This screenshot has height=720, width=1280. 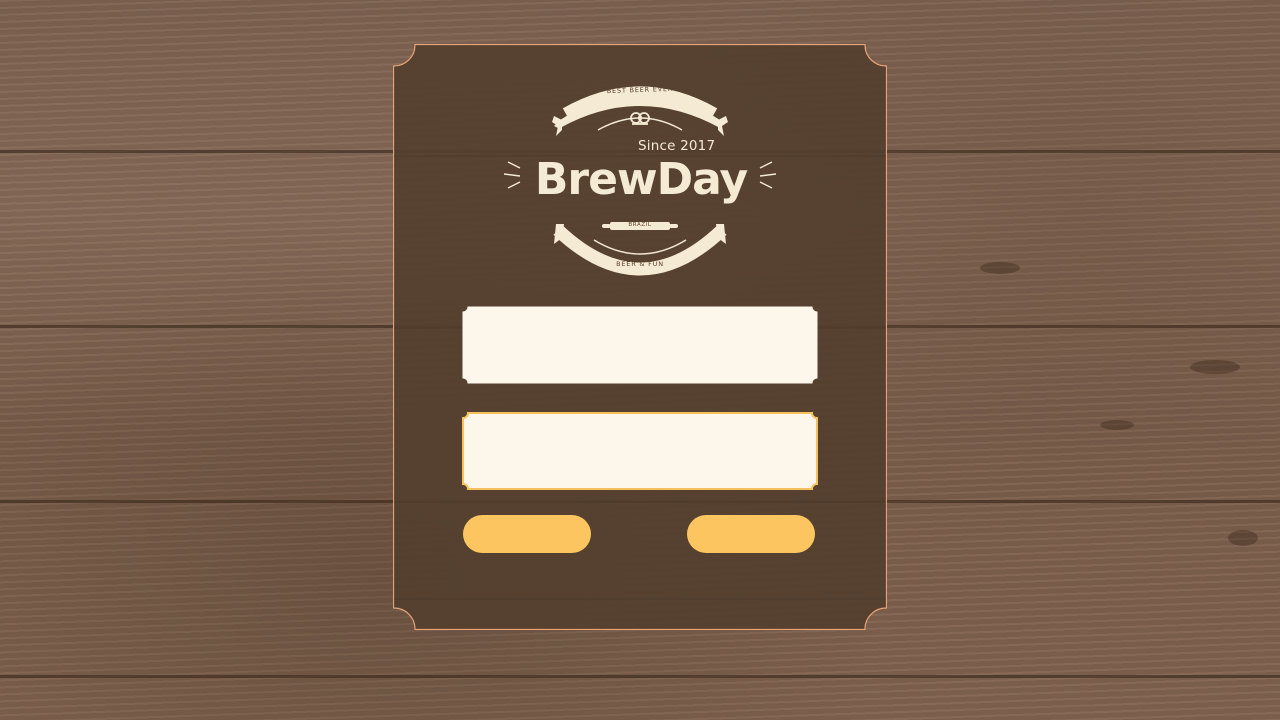 I want to click on since-text: Since 2017, so click(x=677, y=146).